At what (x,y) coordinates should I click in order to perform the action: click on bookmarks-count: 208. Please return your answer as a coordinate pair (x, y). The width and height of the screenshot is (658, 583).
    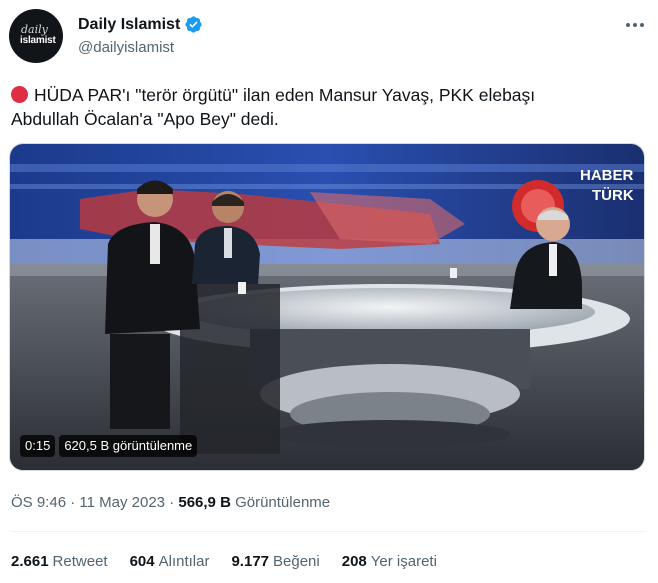
    Looking at the image, I should click on (354, 561).